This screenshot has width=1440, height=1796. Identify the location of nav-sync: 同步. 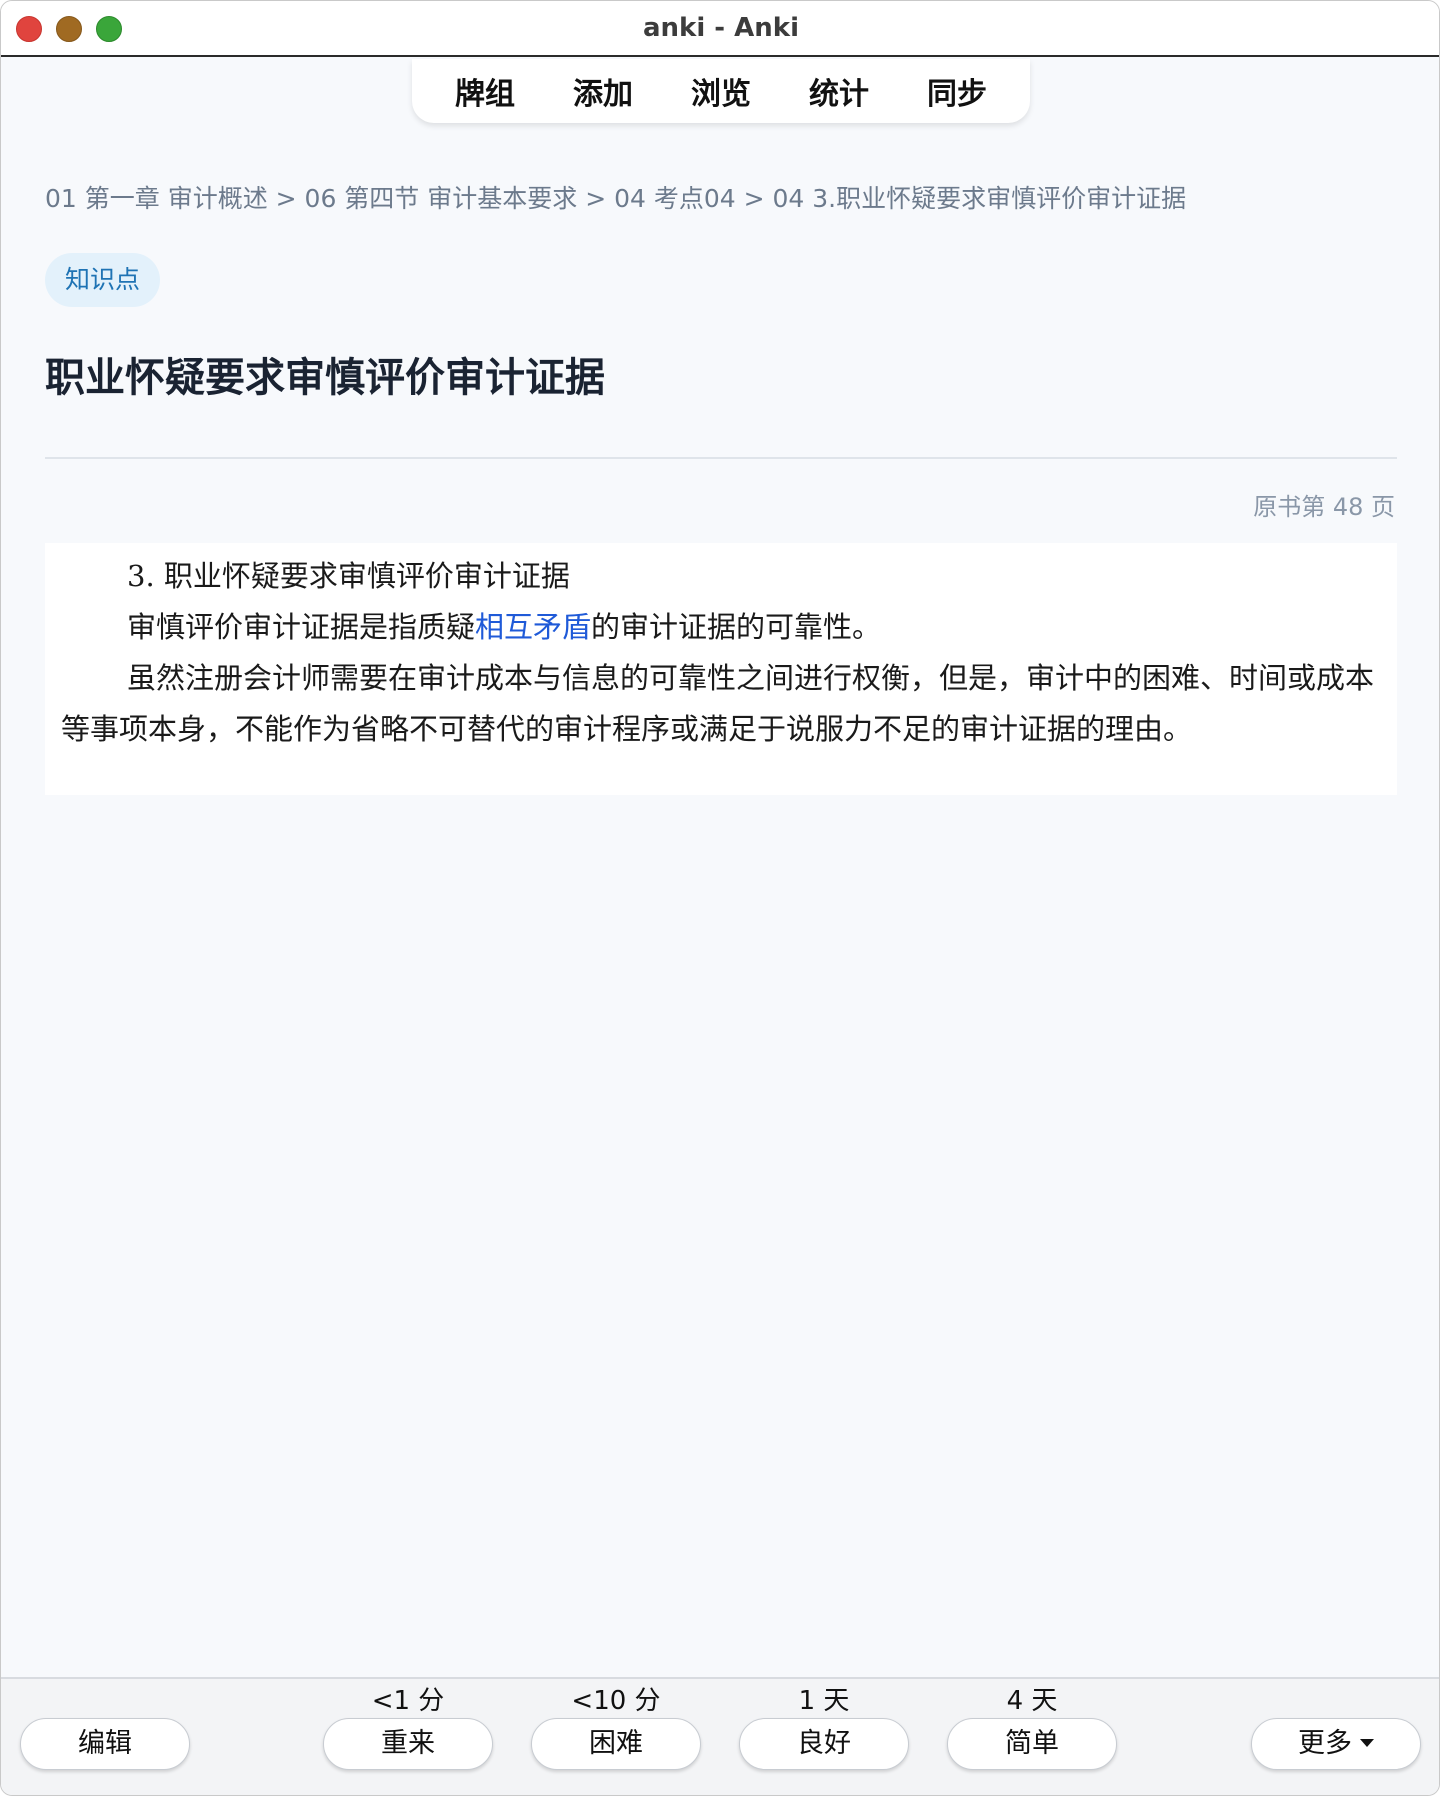
(957, 91).